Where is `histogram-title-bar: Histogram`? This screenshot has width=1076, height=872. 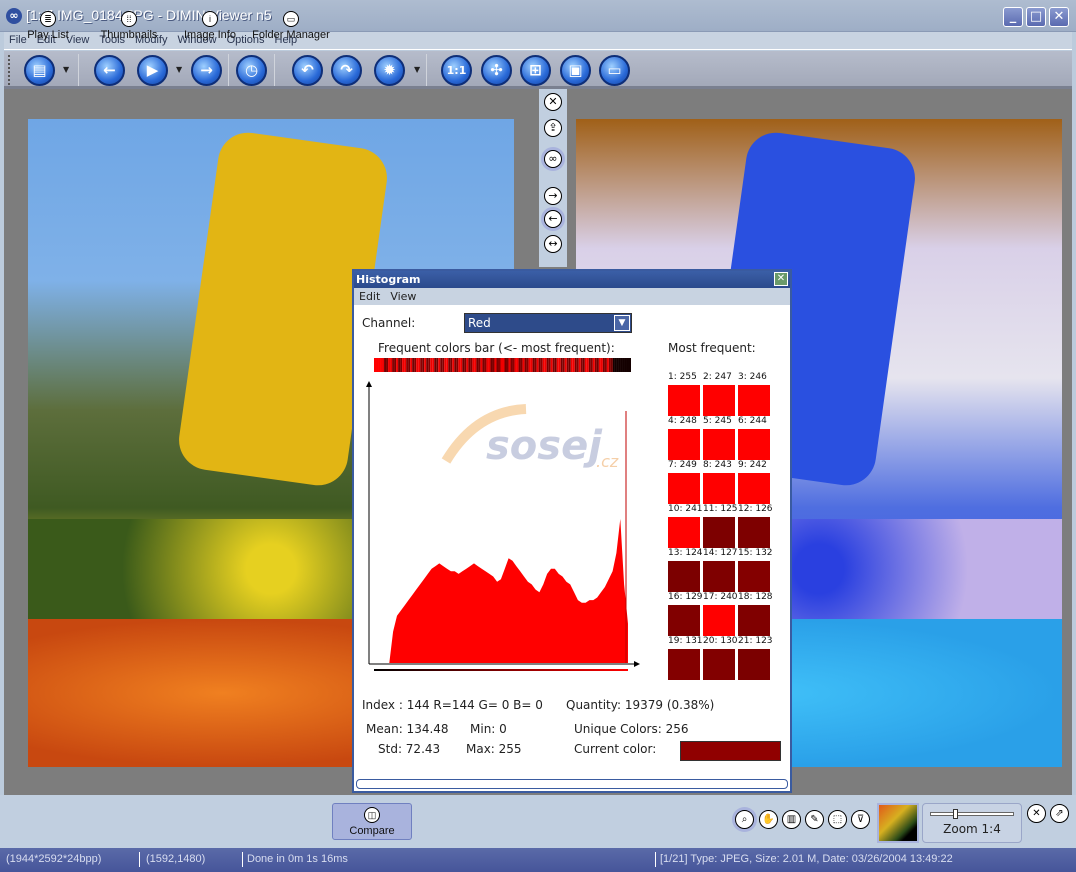 histogram-title-bar: Histogram is located at coordinates (572, 279).